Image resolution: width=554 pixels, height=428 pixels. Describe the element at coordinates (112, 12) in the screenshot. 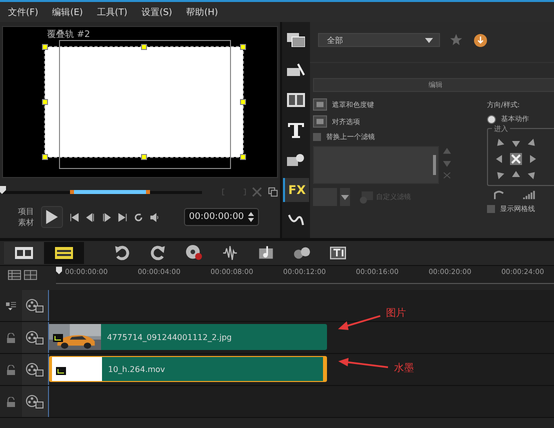

I see `menu-item: 工具(T)` at that location.